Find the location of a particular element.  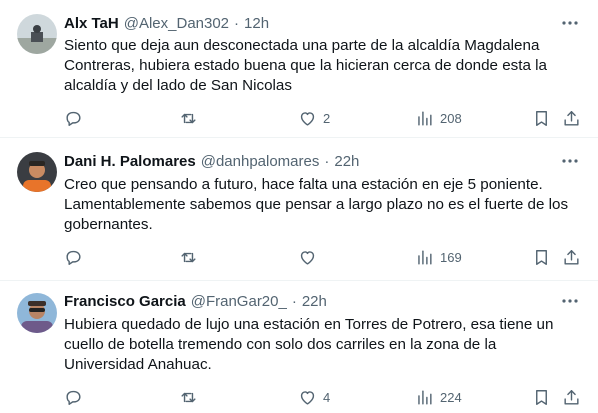

views-count: 224 is located at coordinates (451, 397).